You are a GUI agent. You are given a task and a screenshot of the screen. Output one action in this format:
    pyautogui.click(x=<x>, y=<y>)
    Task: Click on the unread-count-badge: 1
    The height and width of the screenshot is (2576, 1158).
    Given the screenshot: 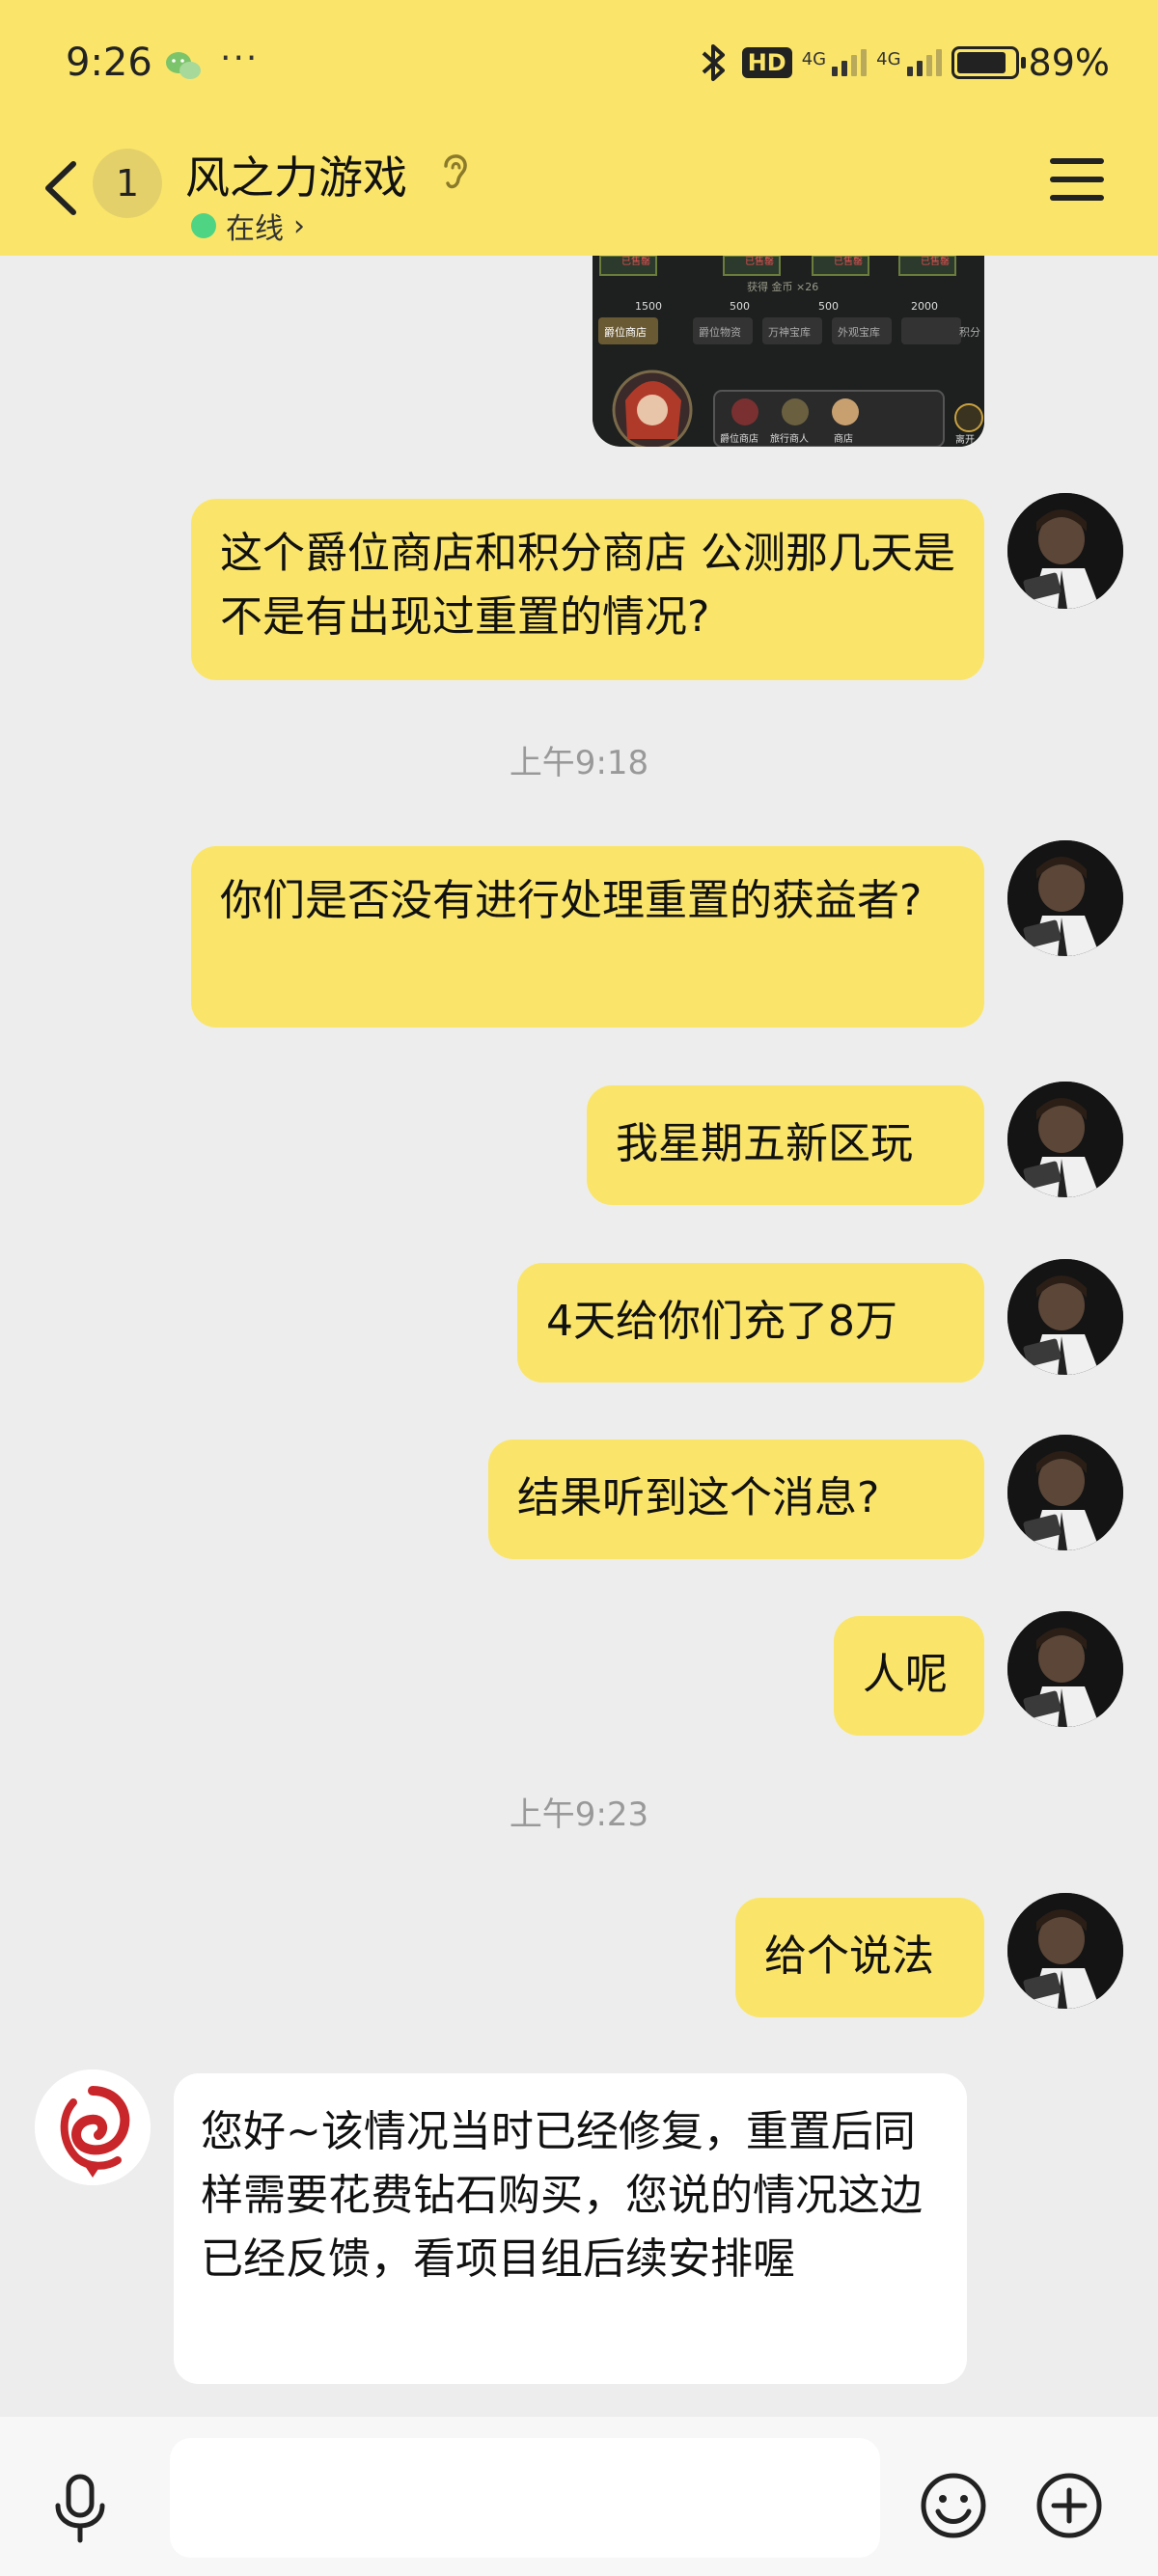 What is the action you would take?
    pyautogui.click(x=127, y=184)
    